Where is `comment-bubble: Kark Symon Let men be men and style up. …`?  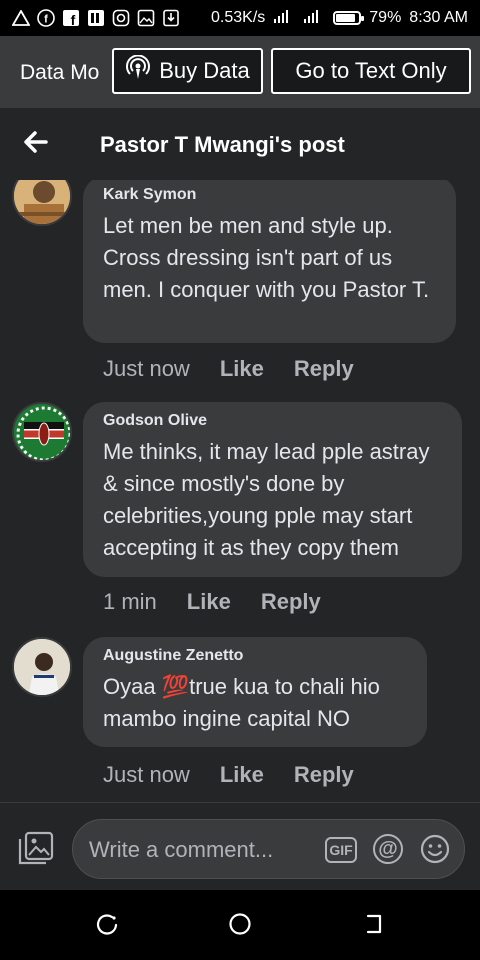 comment-bubble: Kark Symon Let men be men and style up. … is located at coordinates (269, 261).